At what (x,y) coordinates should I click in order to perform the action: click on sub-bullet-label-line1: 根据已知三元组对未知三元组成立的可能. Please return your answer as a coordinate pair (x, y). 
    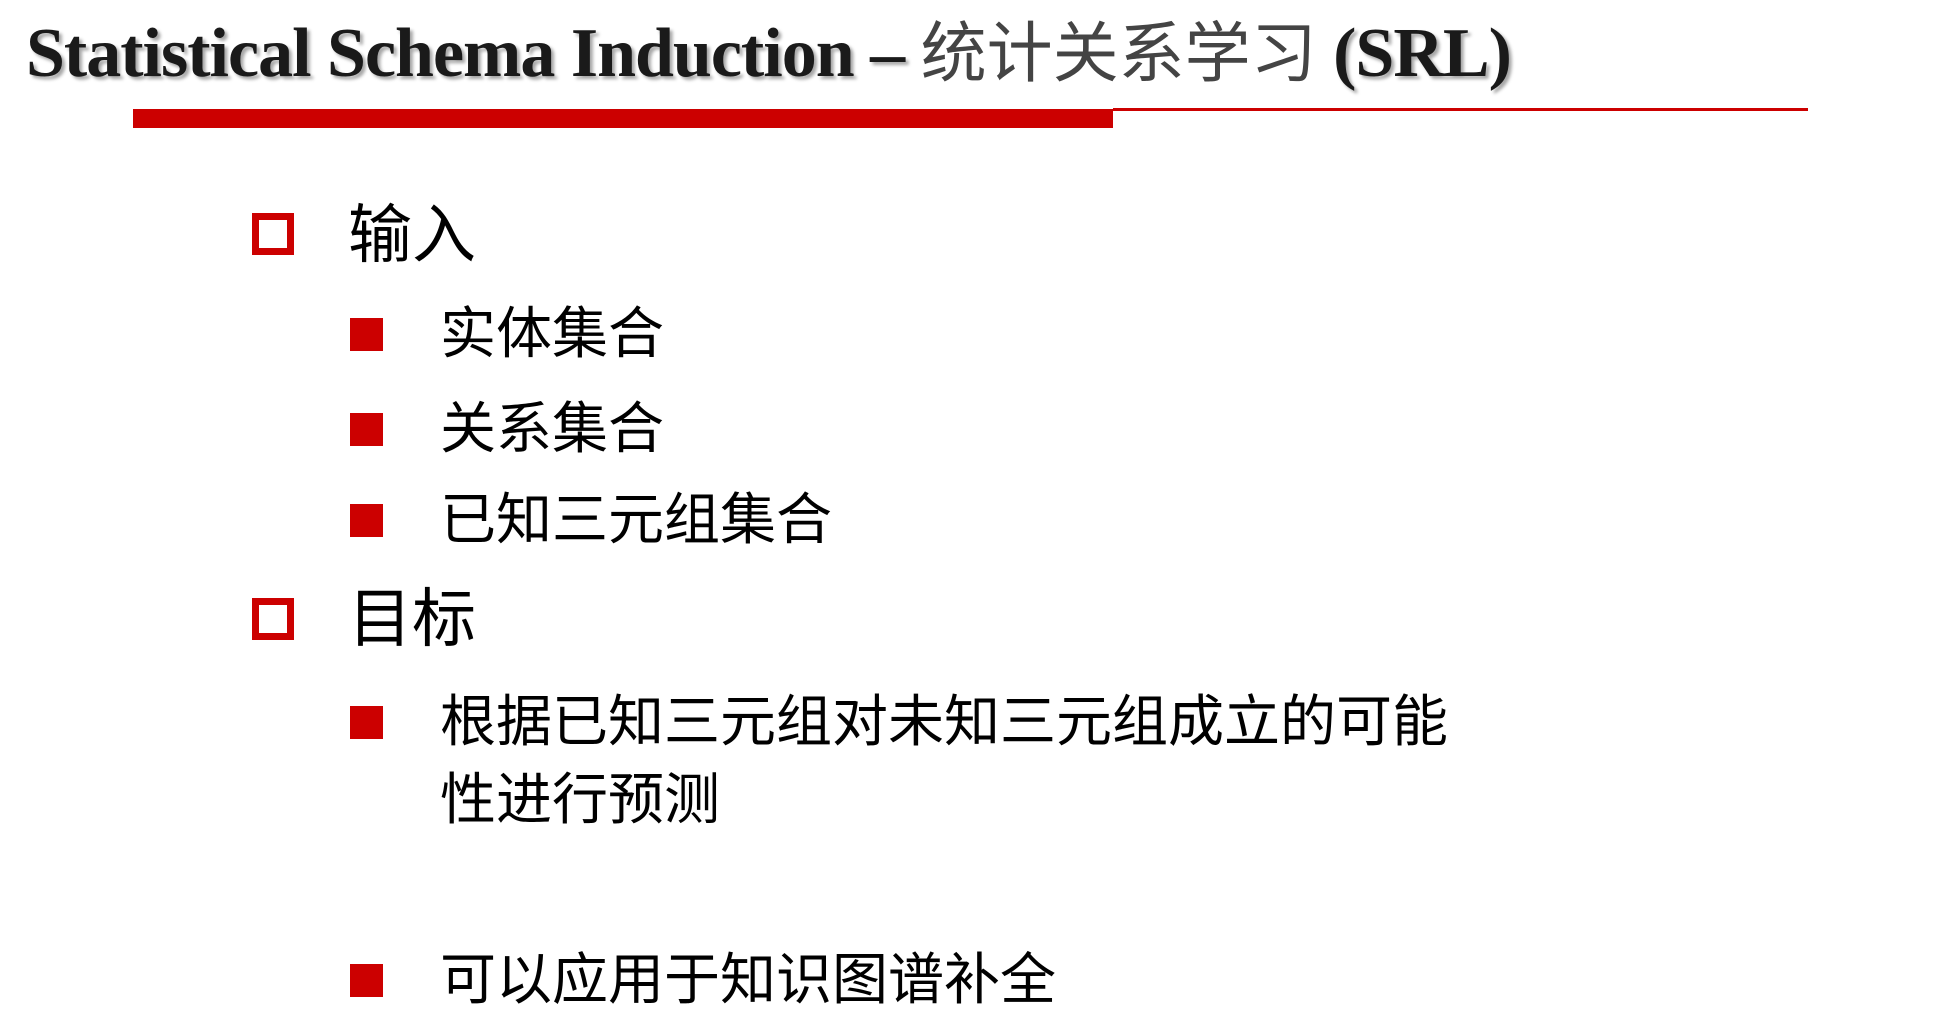
    Looking at the image, I should click on (944, 722).